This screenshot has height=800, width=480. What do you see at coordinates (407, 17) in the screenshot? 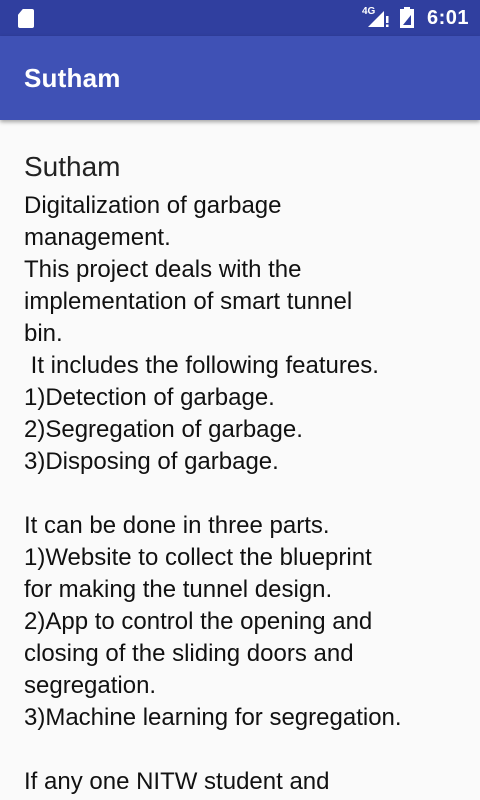
I see `battery-icon` at bounding box center [407, 17].